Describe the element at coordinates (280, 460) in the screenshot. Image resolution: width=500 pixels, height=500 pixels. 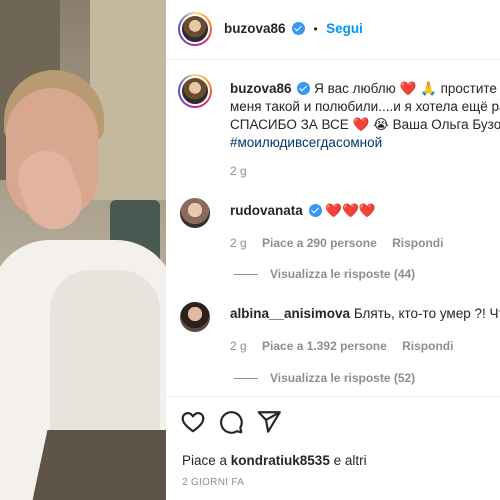
I see `likes-user-link: kondratiuk8535` at that location.